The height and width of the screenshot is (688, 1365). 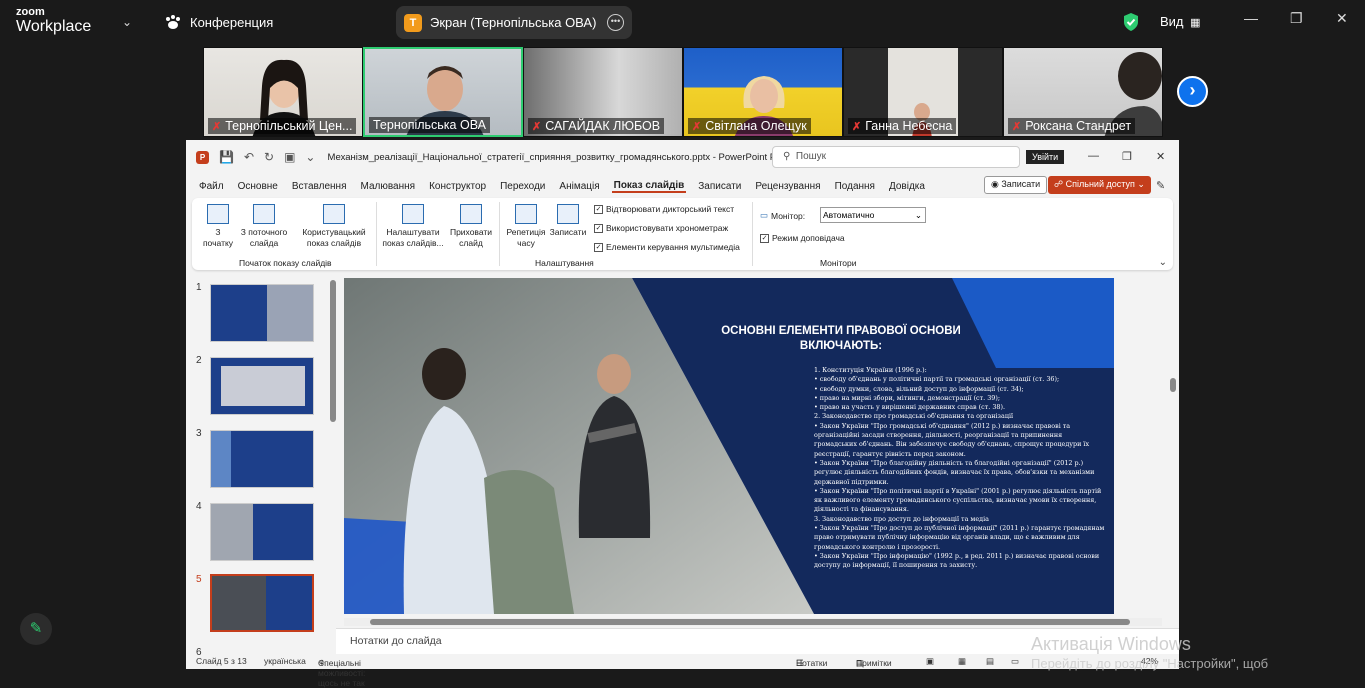 I want to click on collapse-ribbon-icon: ⌄, so click(x=1163, y=262).